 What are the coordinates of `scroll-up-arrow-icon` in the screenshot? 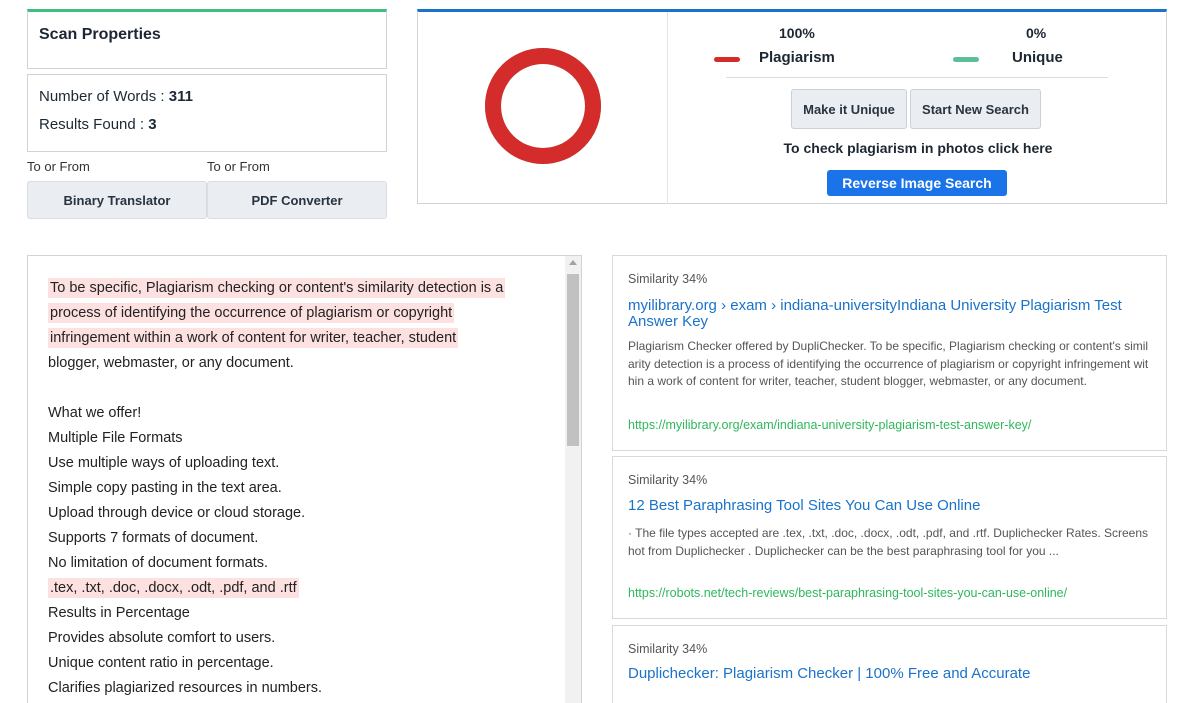 It's located at (573, 262).